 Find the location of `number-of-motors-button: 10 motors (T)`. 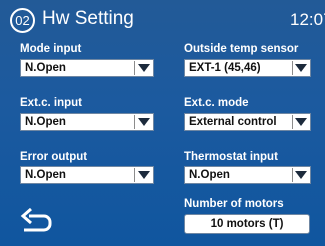

number-of-motors-button: 10 motors (T) is located at coordinates (247, 224).